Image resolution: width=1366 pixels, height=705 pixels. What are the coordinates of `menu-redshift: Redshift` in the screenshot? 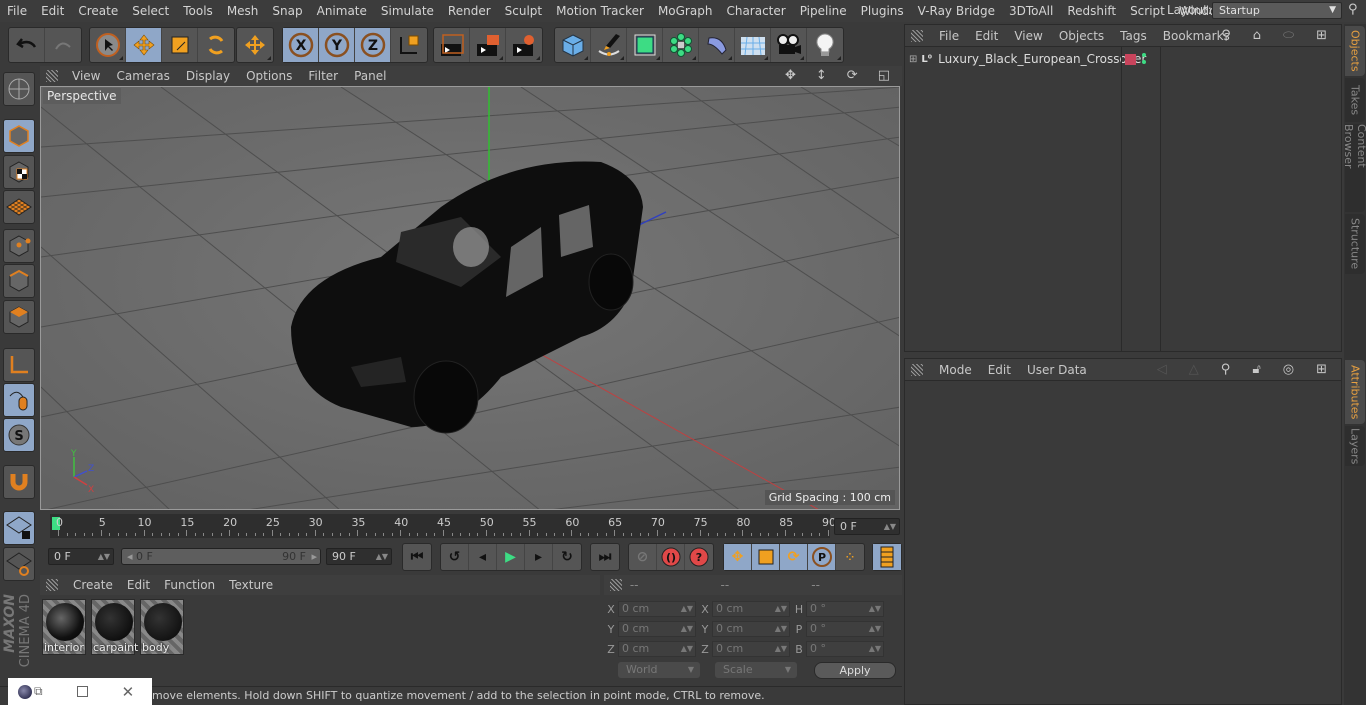 It's located at (1091, 11).